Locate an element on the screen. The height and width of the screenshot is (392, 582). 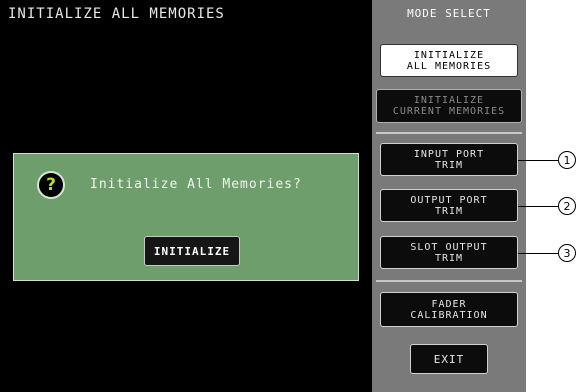
fader-calibration-button: FADER CALIBRATION is located at coordinates (449, 309).